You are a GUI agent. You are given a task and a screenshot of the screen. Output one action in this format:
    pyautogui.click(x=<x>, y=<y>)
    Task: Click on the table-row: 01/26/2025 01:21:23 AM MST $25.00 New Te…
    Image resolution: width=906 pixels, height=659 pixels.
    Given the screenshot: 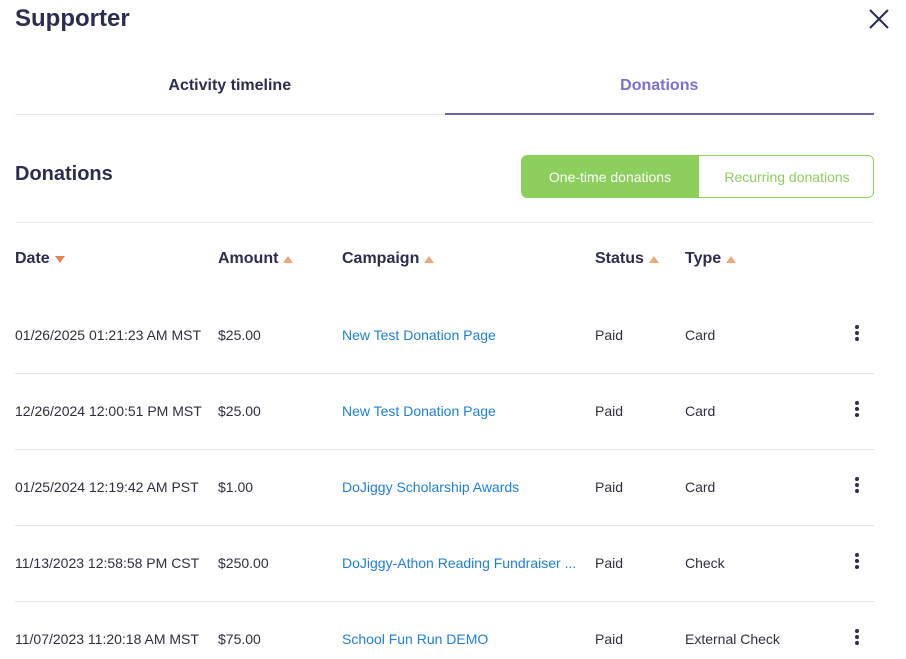 What is the action you would take?
    pyautogui.click(x=444, y=336)
    